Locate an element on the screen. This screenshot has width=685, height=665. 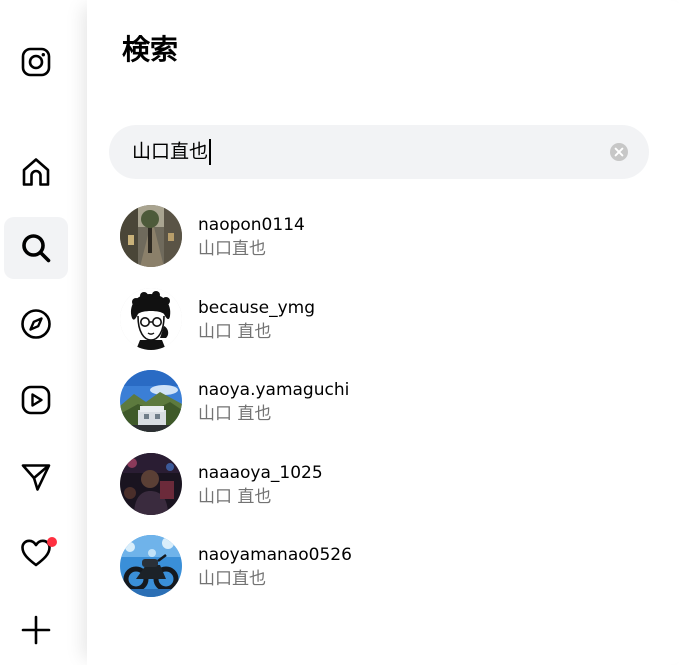
nav-explore is located at coordinates (36, 324).